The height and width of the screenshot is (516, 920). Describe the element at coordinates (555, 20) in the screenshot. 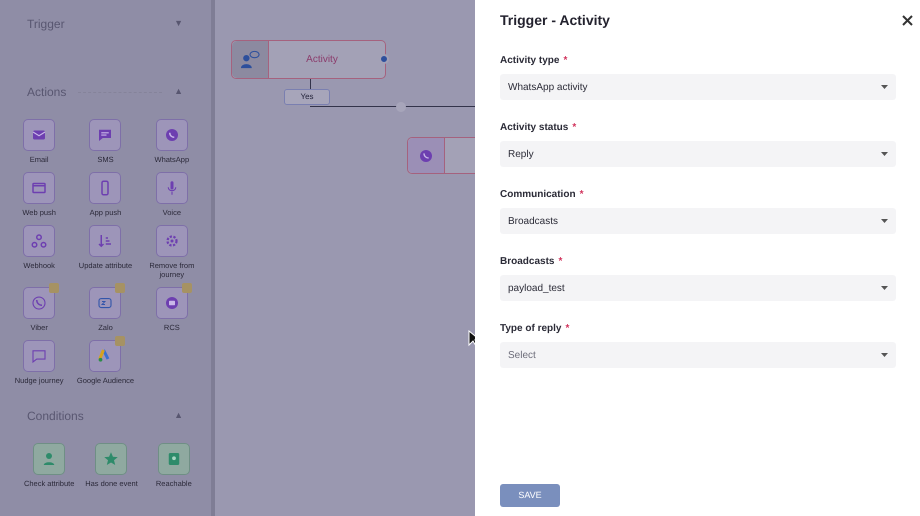

I see `drawer-title: Trigger - Activity` at that location.